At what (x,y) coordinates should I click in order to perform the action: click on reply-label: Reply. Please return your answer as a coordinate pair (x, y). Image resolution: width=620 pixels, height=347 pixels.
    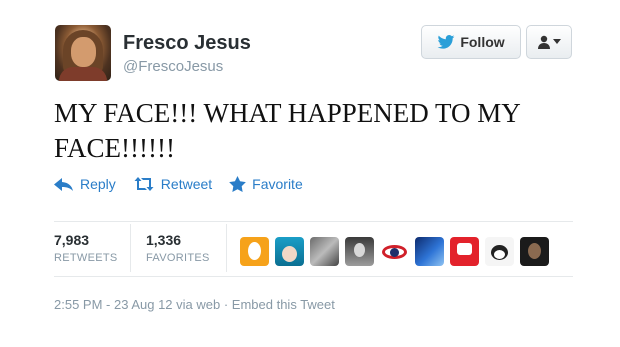
    Looking at the image, I should click on (98, 184).